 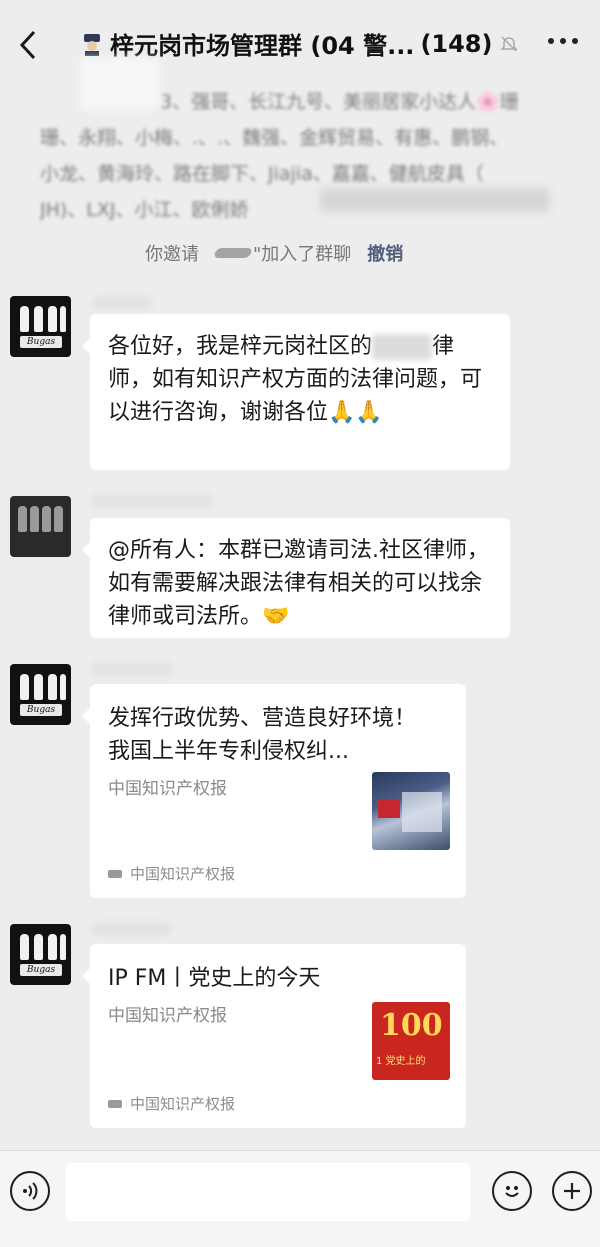 I want to click on chat-title-area: 梓元岗市场管理群 (04 警... (148), so click(x=299, y=43).